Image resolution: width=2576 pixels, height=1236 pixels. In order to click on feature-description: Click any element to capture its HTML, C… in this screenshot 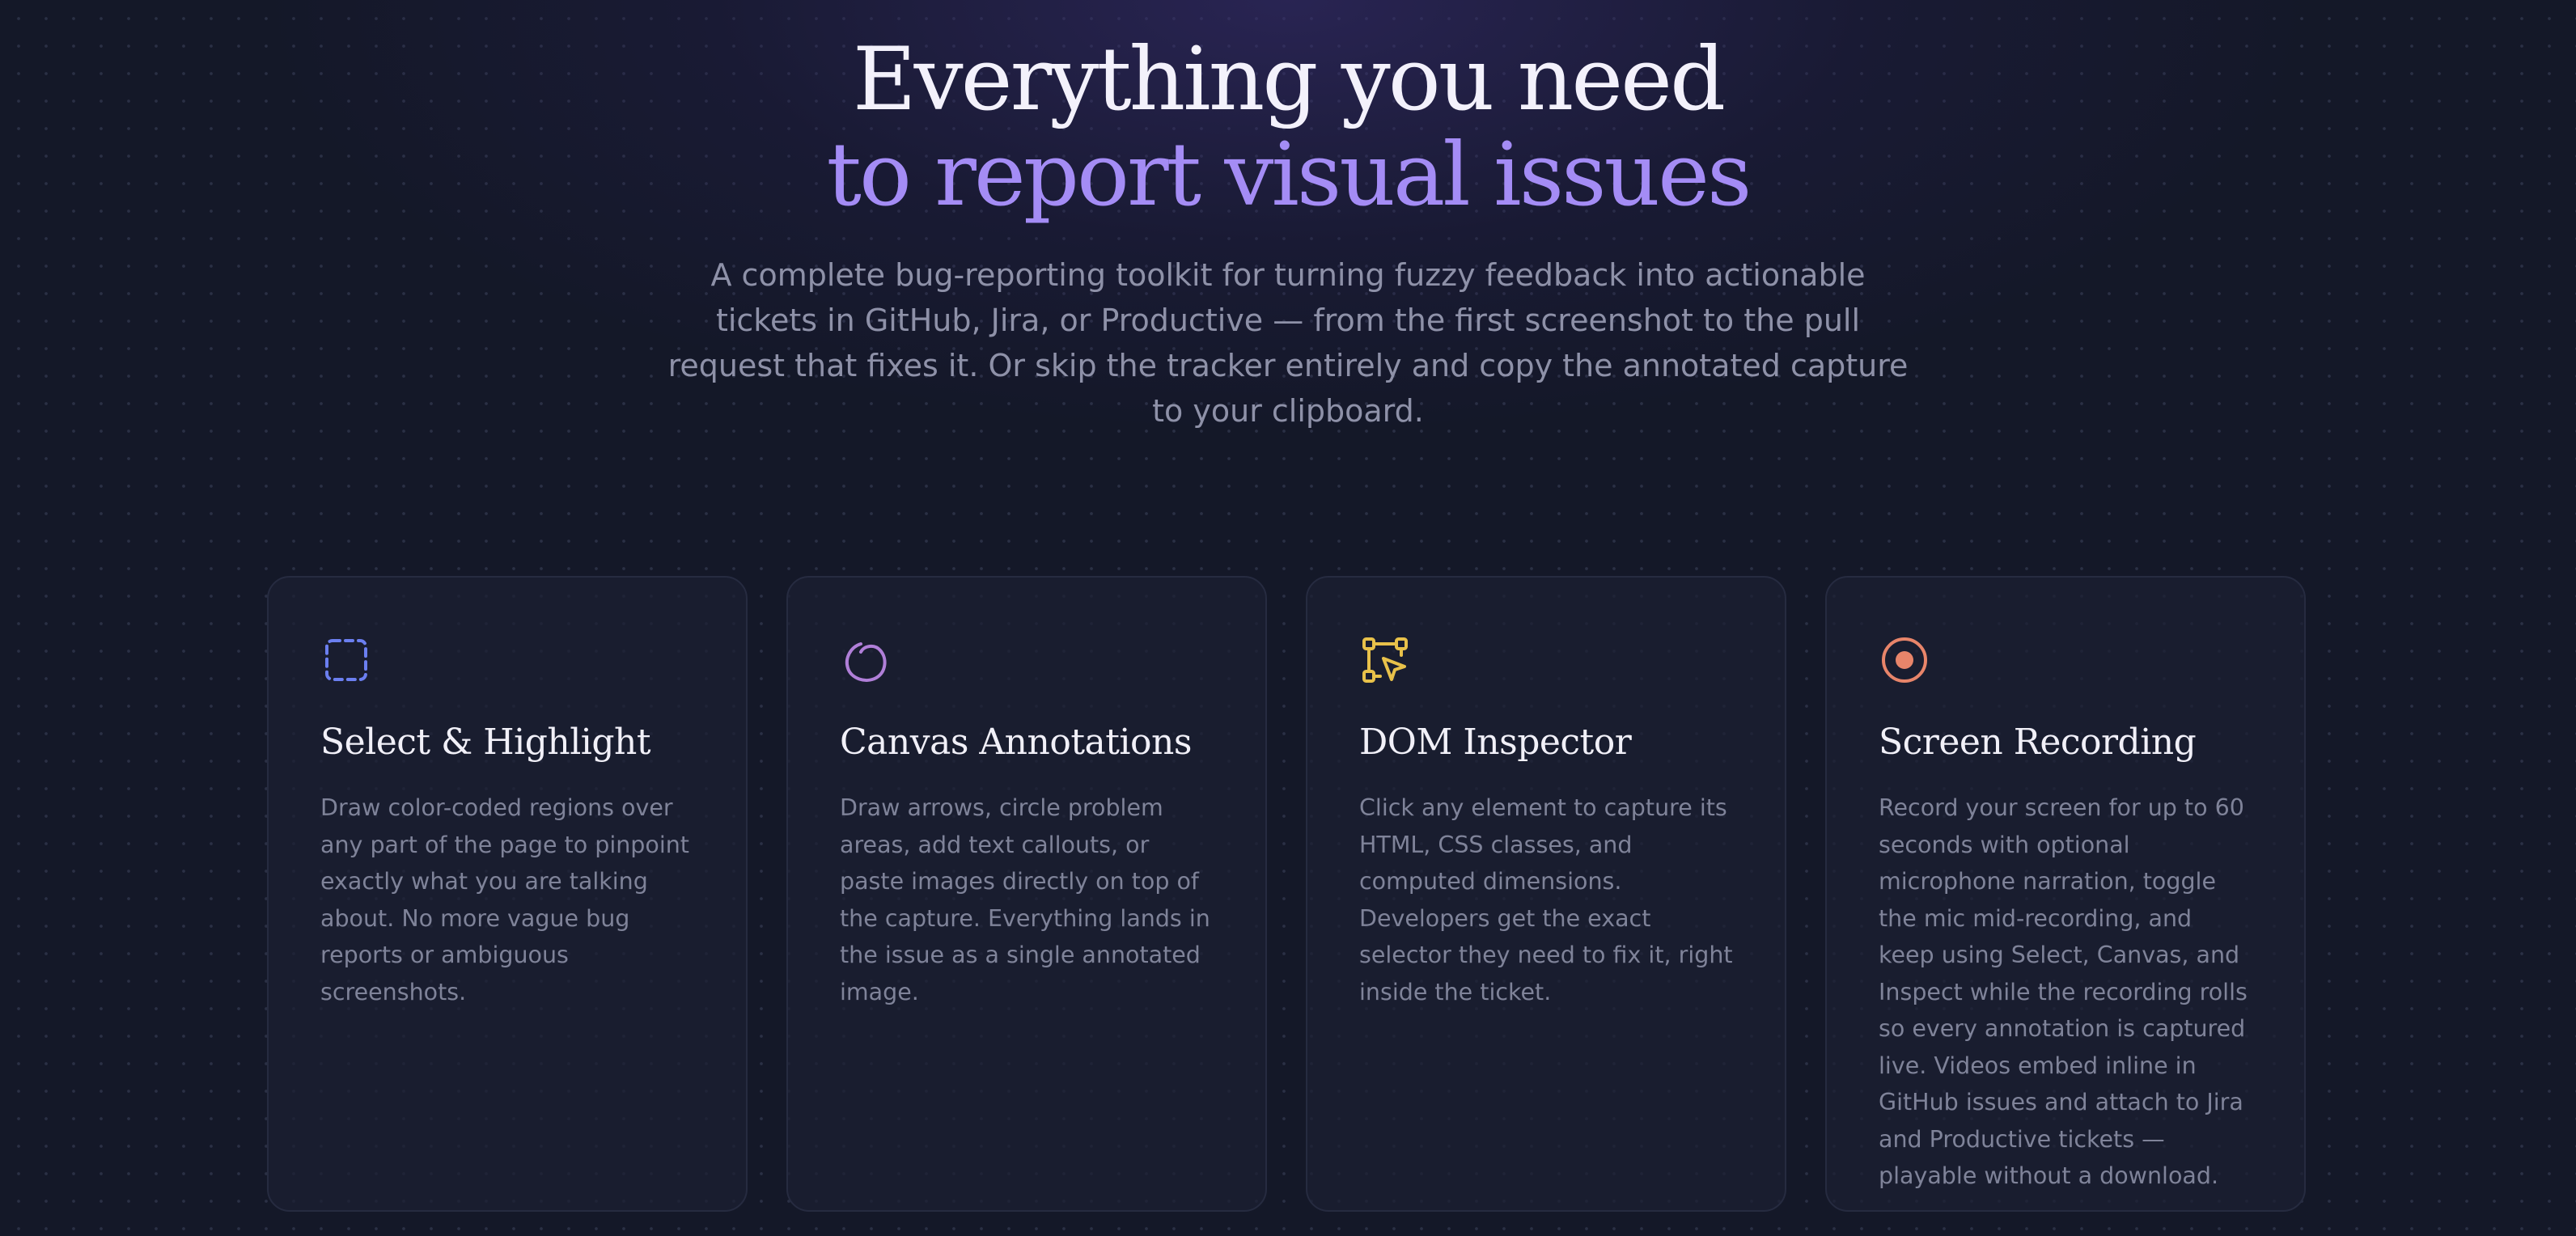, I will do `click(1546, 899)`.